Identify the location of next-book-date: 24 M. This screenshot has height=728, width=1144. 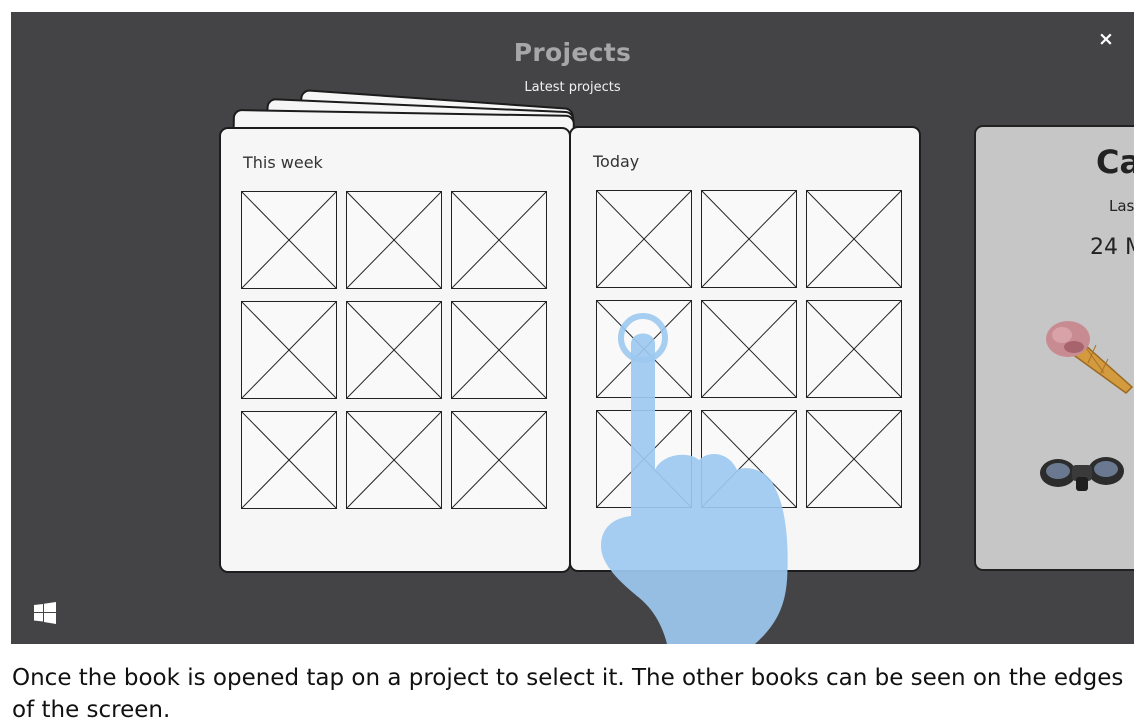
(1112, 247).